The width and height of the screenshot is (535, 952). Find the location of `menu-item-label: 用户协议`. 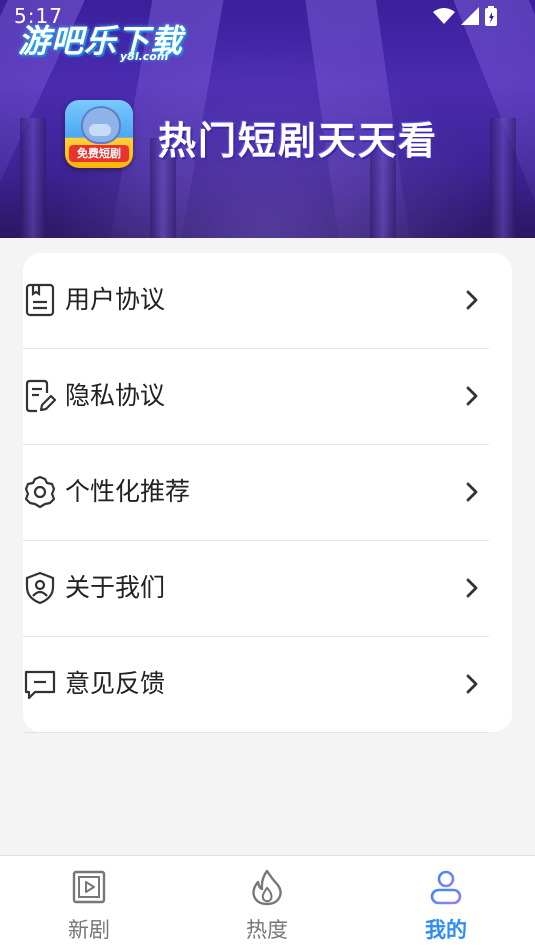

menu-item-label: 用户协议 is located at coordinates (115, 299).